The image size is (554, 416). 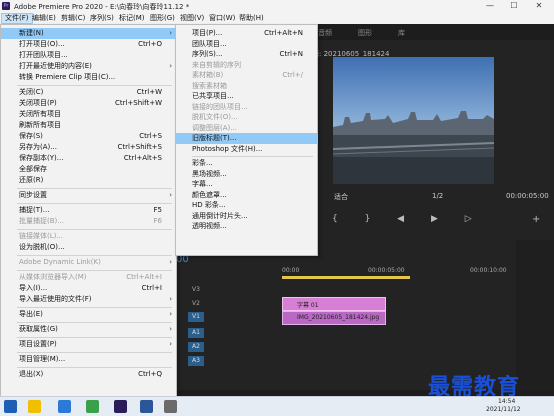 I want to click on file-menu-item-9: 刷新所有项目, so click(x=88, y=125).